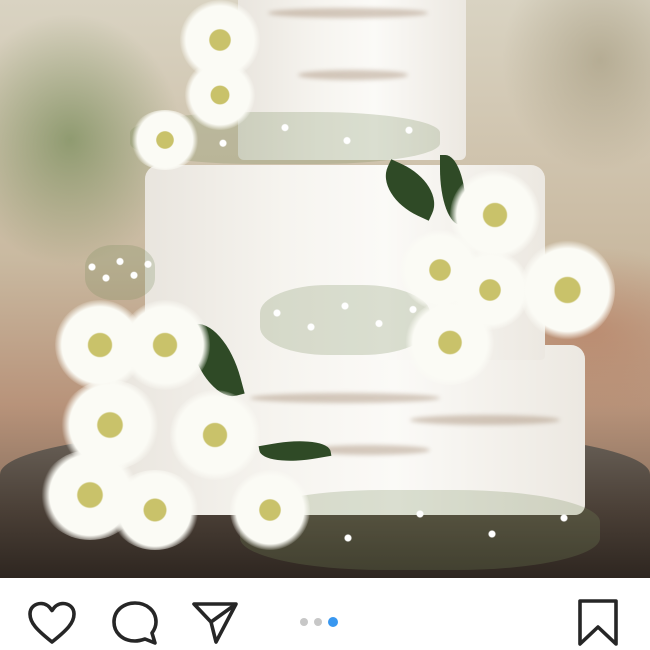 Image resolution: width=650 pixels, height=650 pixels. Describe the element at coordinates (333, 622) in the screenshot. I see `carousel-dot-active` at that location.